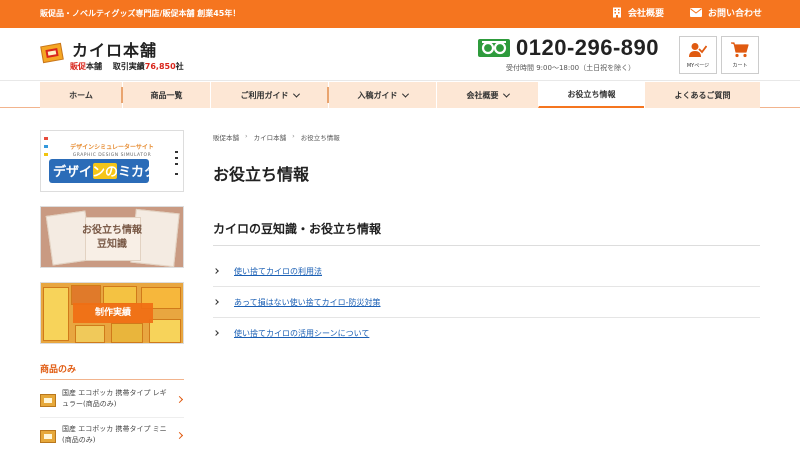  I want to click on nav-company: 会社概要, so click(487, 95).